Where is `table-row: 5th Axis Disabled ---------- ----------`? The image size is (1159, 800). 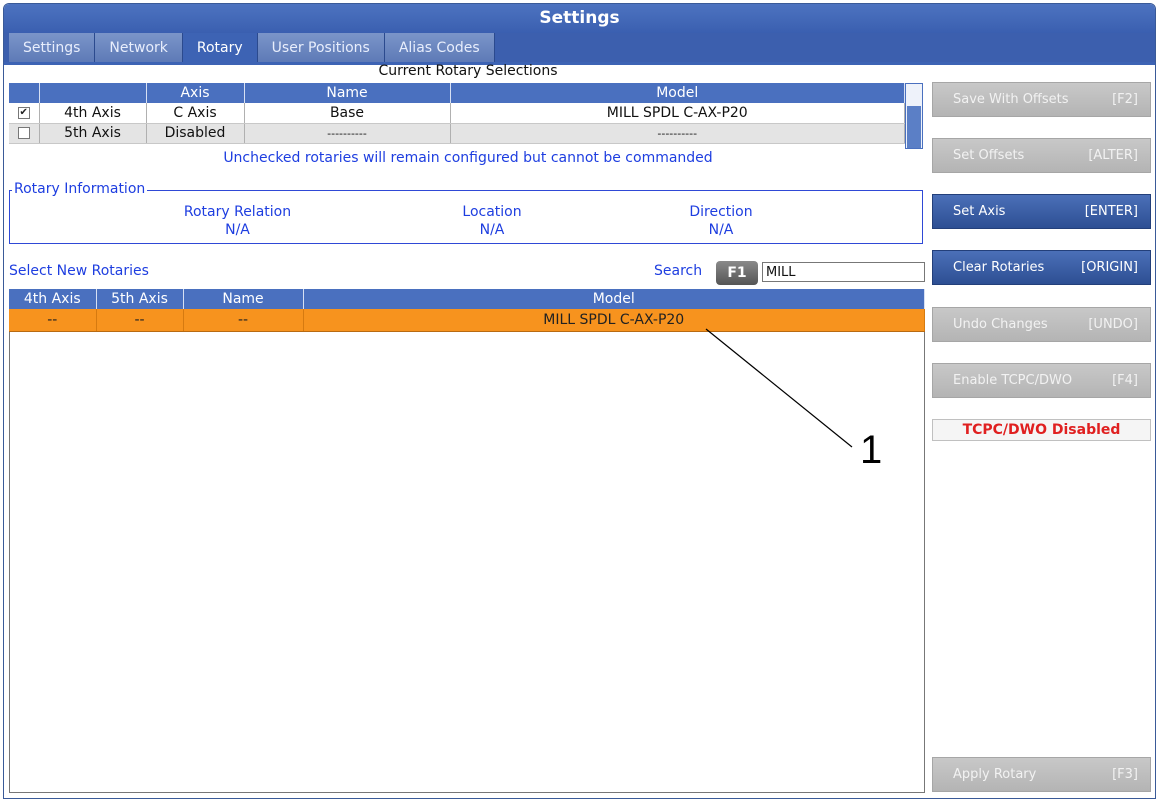 table-row: 5th Axis Disabled ---------- ---------- is located at coordinates (457, 133).